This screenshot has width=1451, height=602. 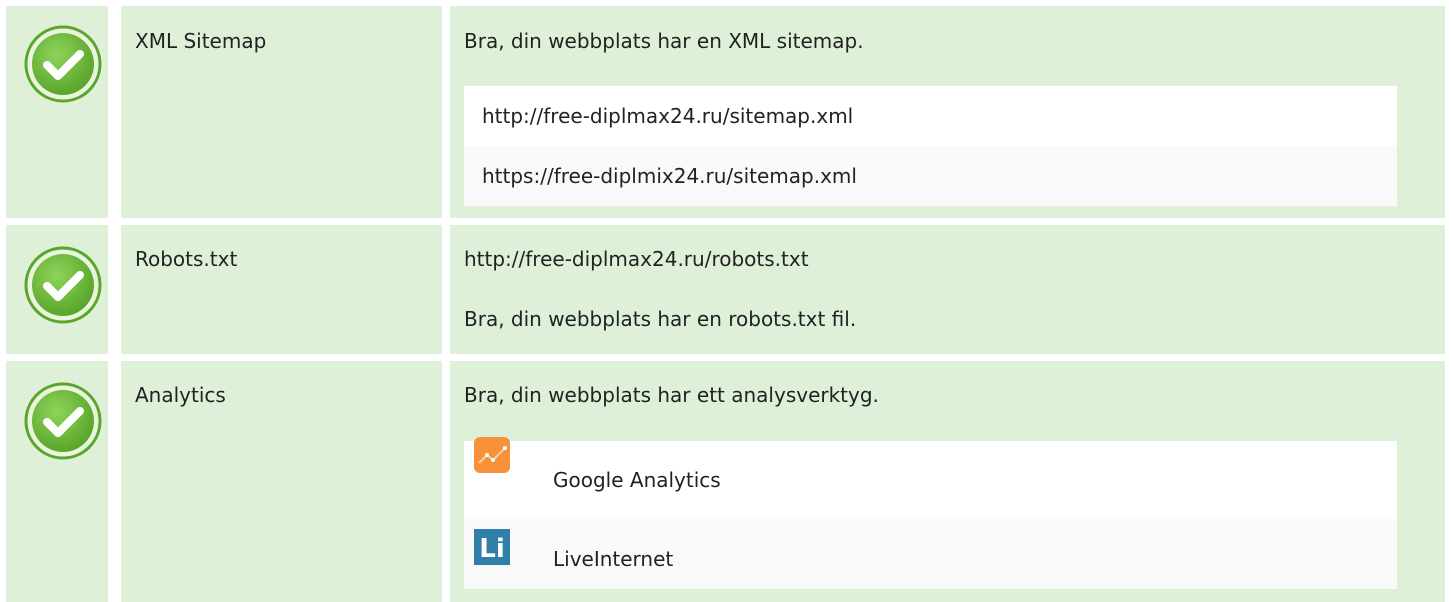 What do you see at coordinates (201, 41) in the screenshot?
I see `check-name: XML Sitemap` at bounding box center [201, 41].